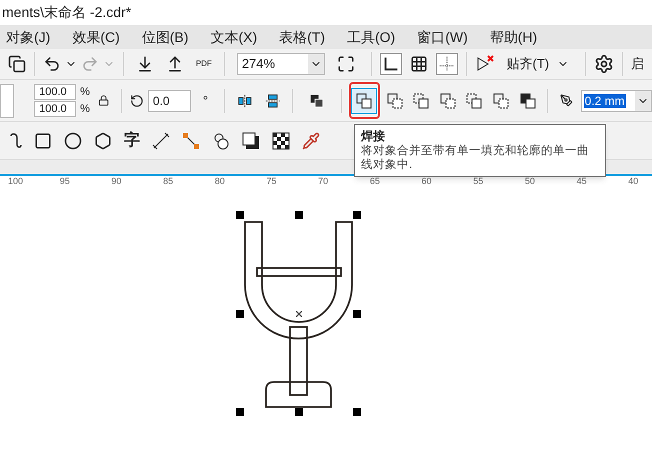 This screenshot has height=472, width=652. Describe the element at coordinates (371, 37) in the screenshot. I see `menu-item: 工具(O)` at that location.